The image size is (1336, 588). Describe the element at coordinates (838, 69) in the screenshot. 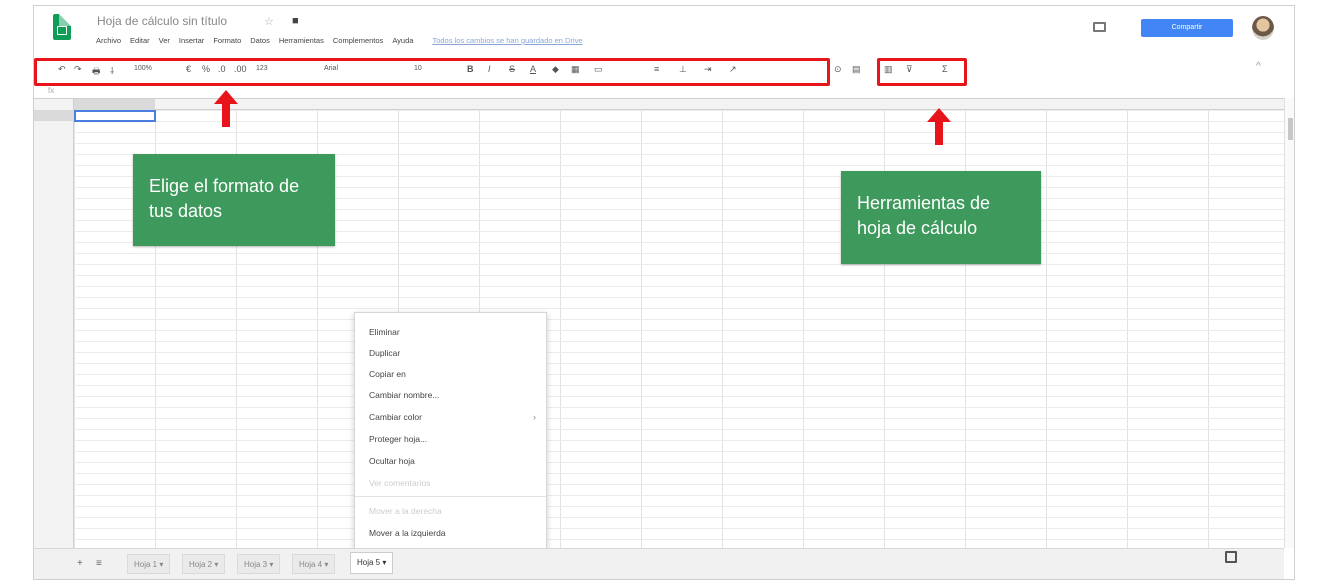

I see `insert-link-icon: ⊙` at that location.